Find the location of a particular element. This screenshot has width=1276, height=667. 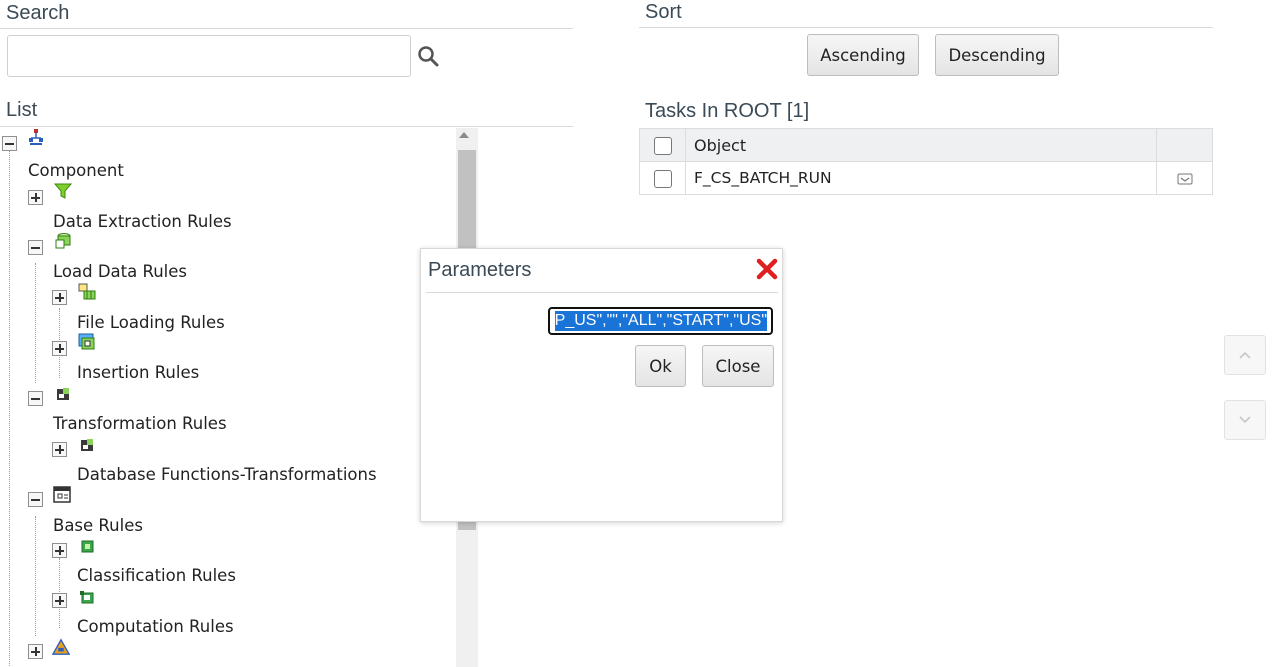

select-all-checkbox is located at coordinates (663, 145).